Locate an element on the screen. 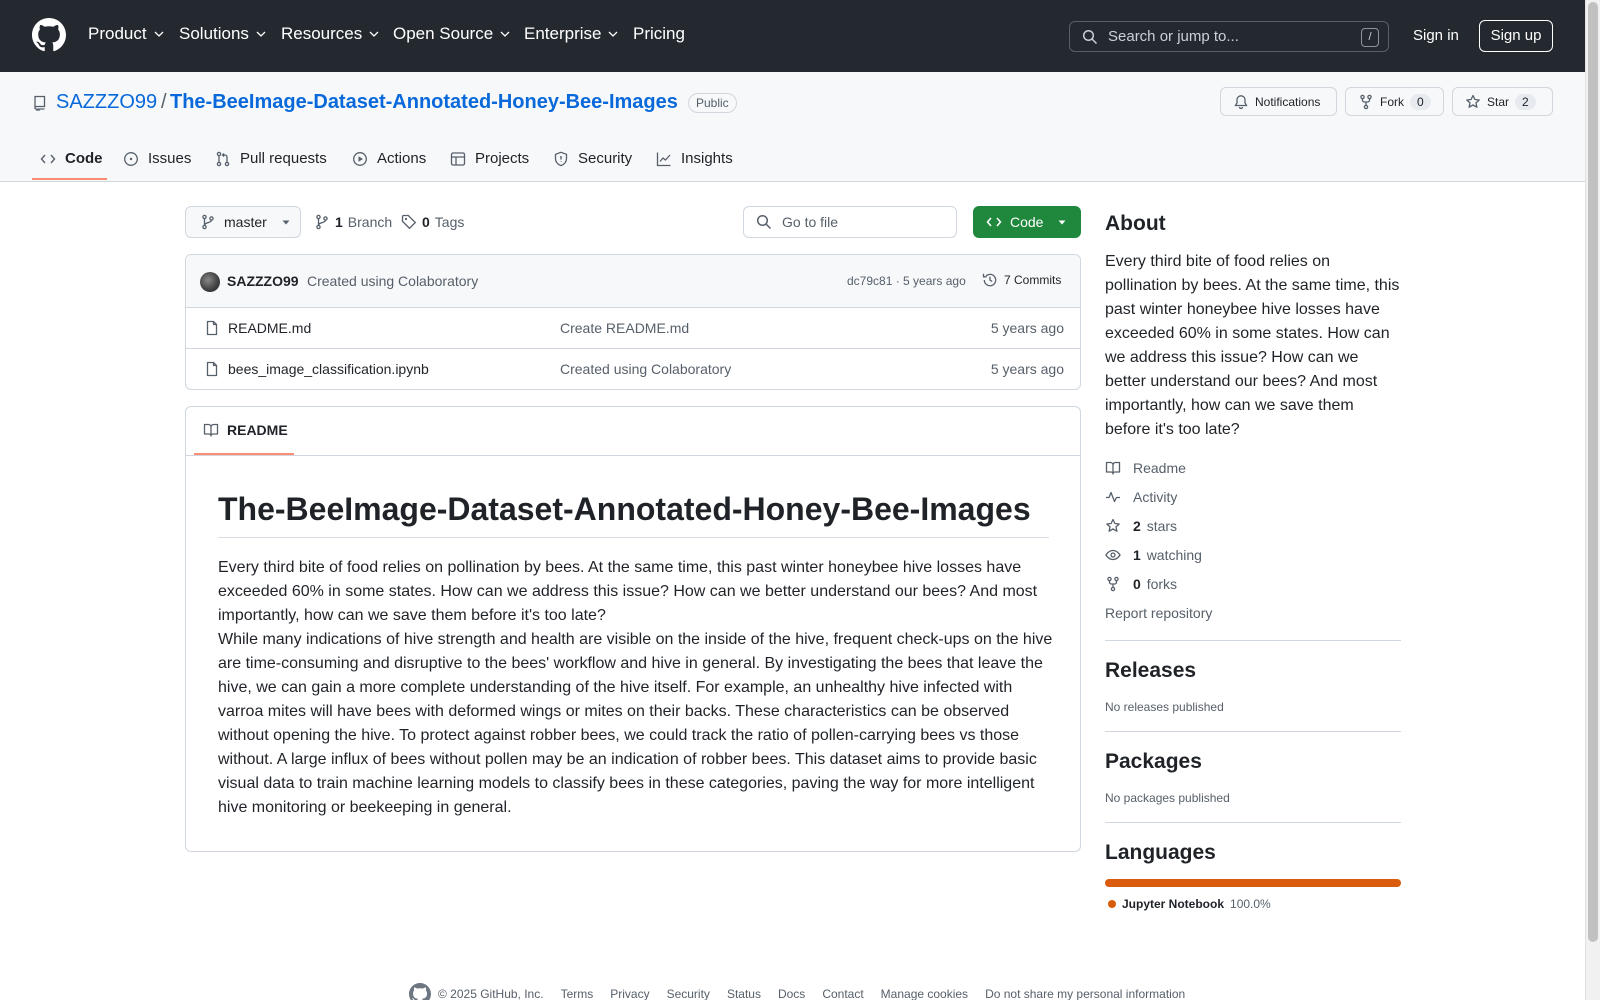  visibility-badge: Public is located at coordinates (712, 103).